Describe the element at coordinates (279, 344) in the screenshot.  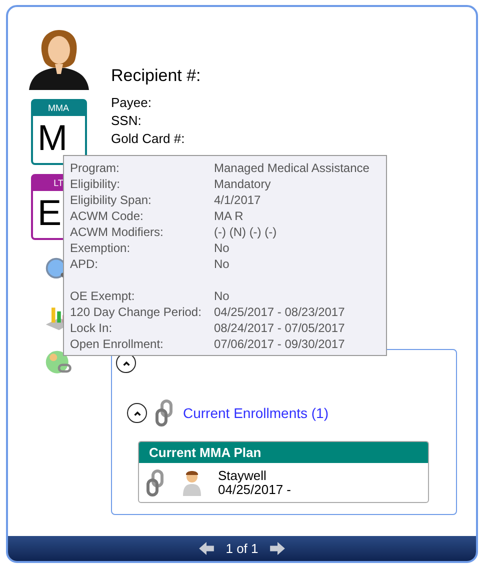
I see `tooltip-value: 07/06/2017 - 09/30/2017` at that location.